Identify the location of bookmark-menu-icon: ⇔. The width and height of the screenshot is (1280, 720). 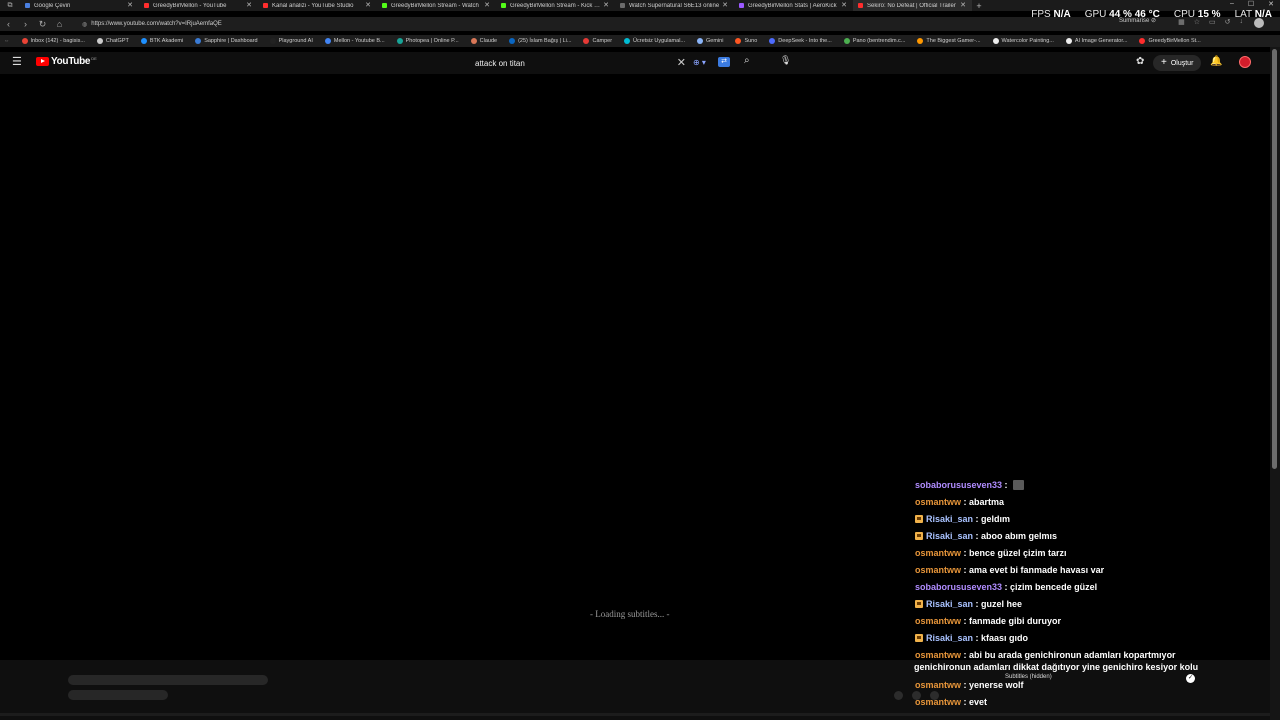
(7, 41).